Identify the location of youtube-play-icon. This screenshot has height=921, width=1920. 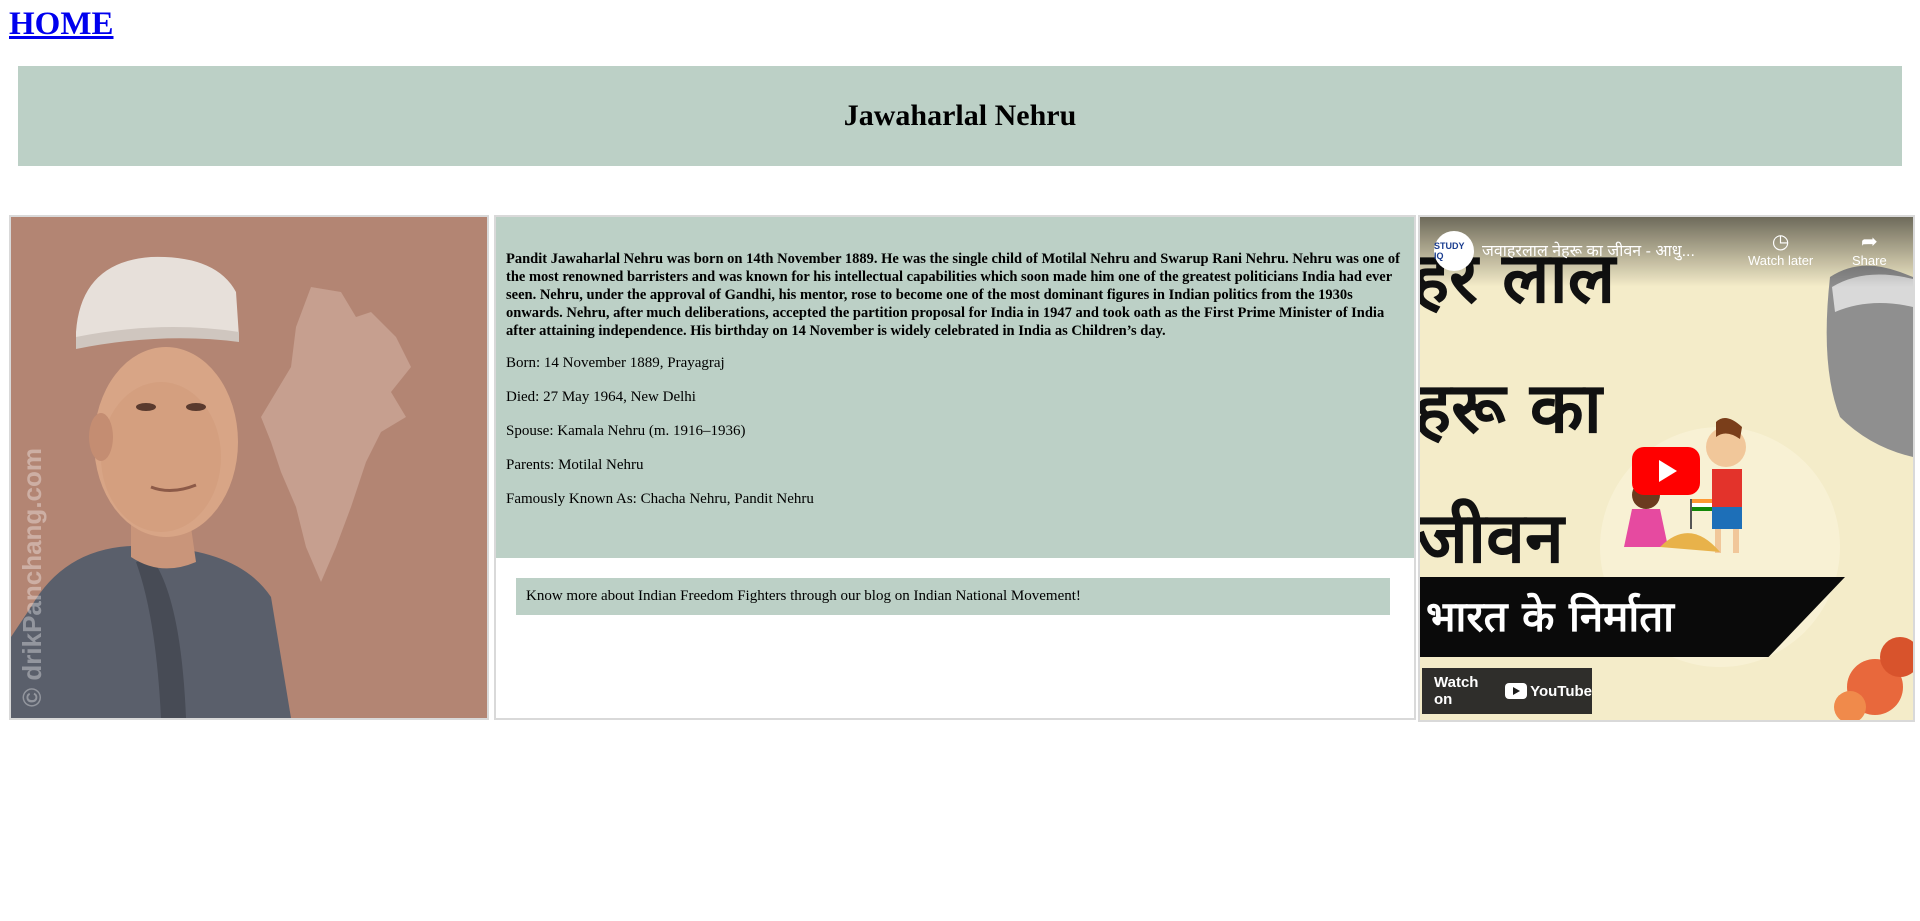
(1516, 691).